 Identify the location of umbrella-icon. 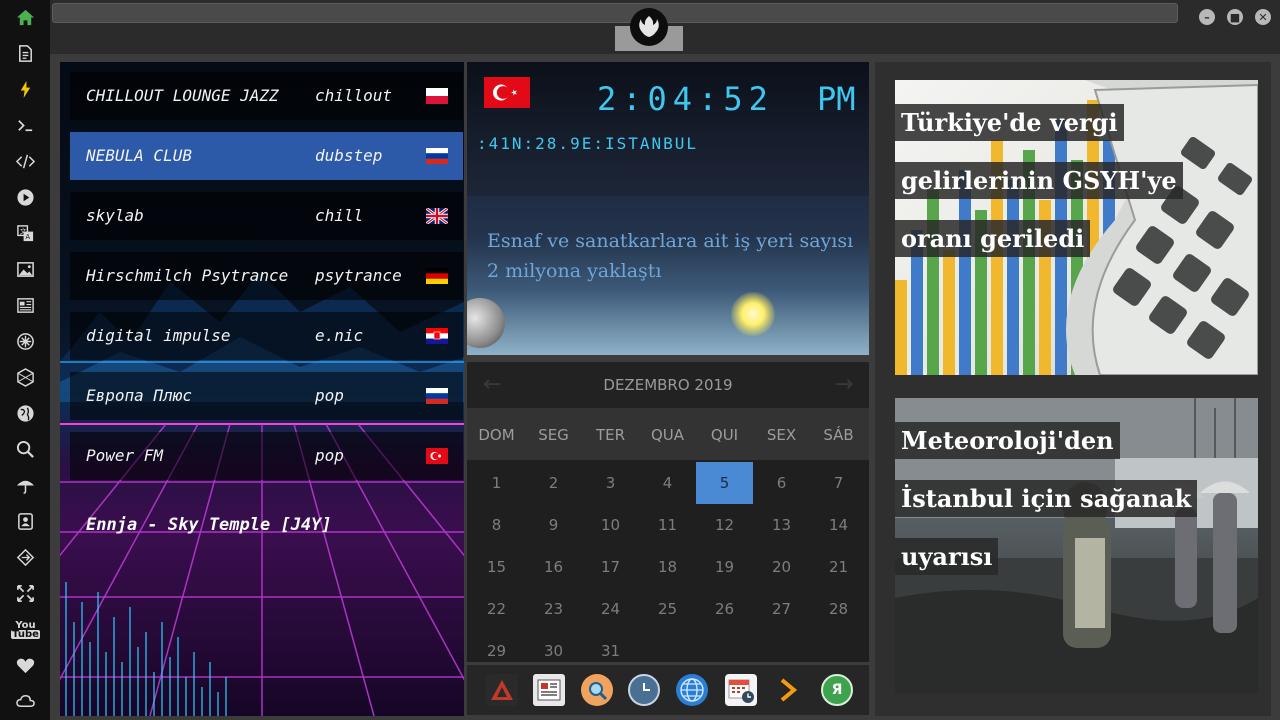
(25, 485).